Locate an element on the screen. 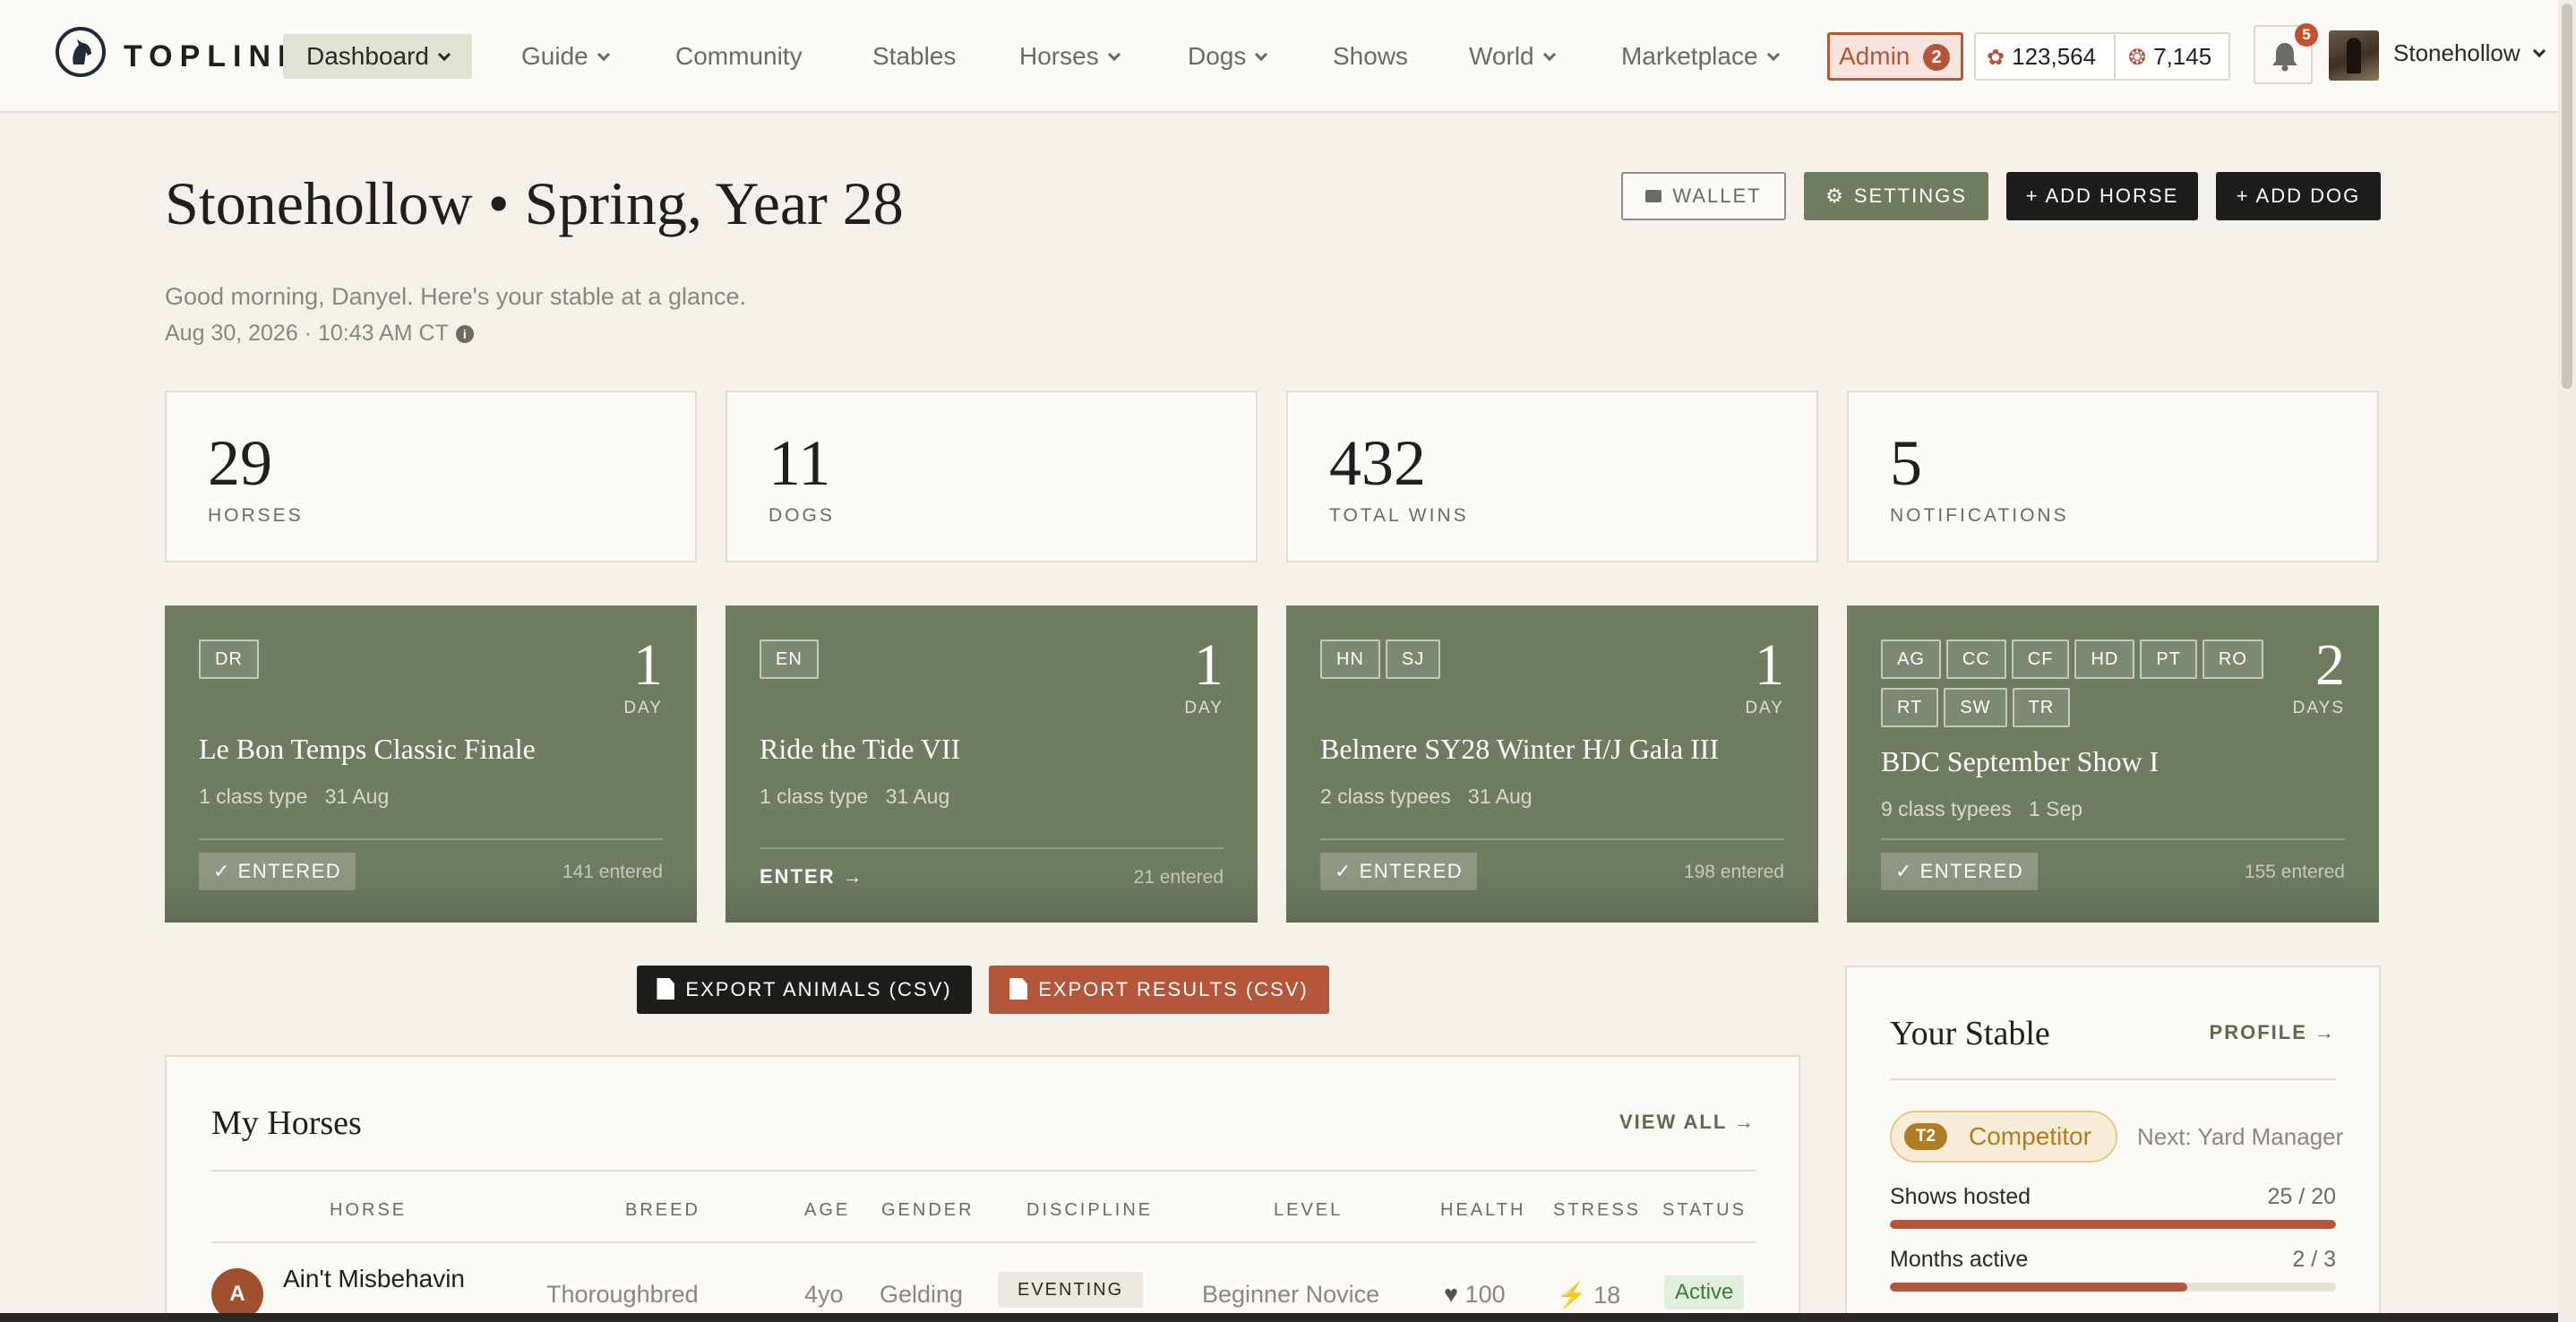 Image resolution: width=2576 pixels, height=1322 pixels. entered-count: 21 entered is located at coordinates (1178, 877).